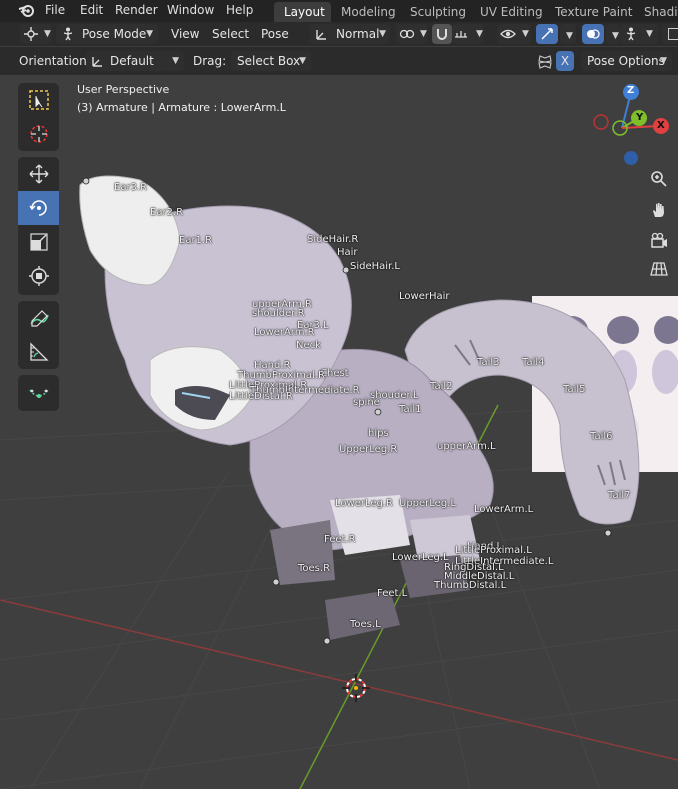 The image size is (678, 789). Describe the element at coordinates (278, 313) in the screenshot. I see `bone-label: shoulder.R` at that location.